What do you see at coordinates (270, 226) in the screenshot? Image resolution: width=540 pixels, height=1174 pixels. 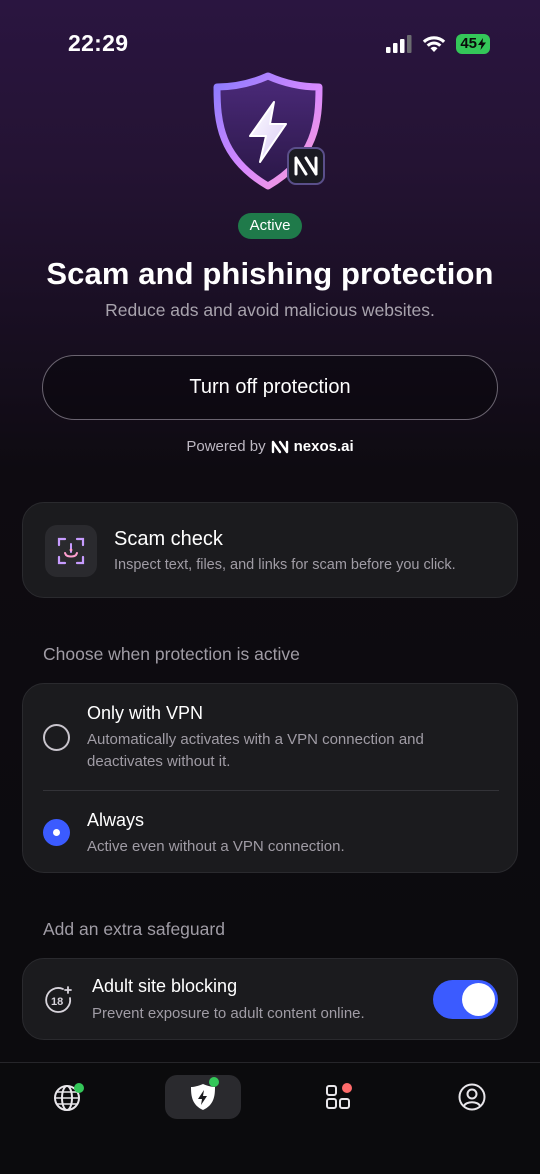 I see `status-badge: Active` at bounding box center [270, 226].